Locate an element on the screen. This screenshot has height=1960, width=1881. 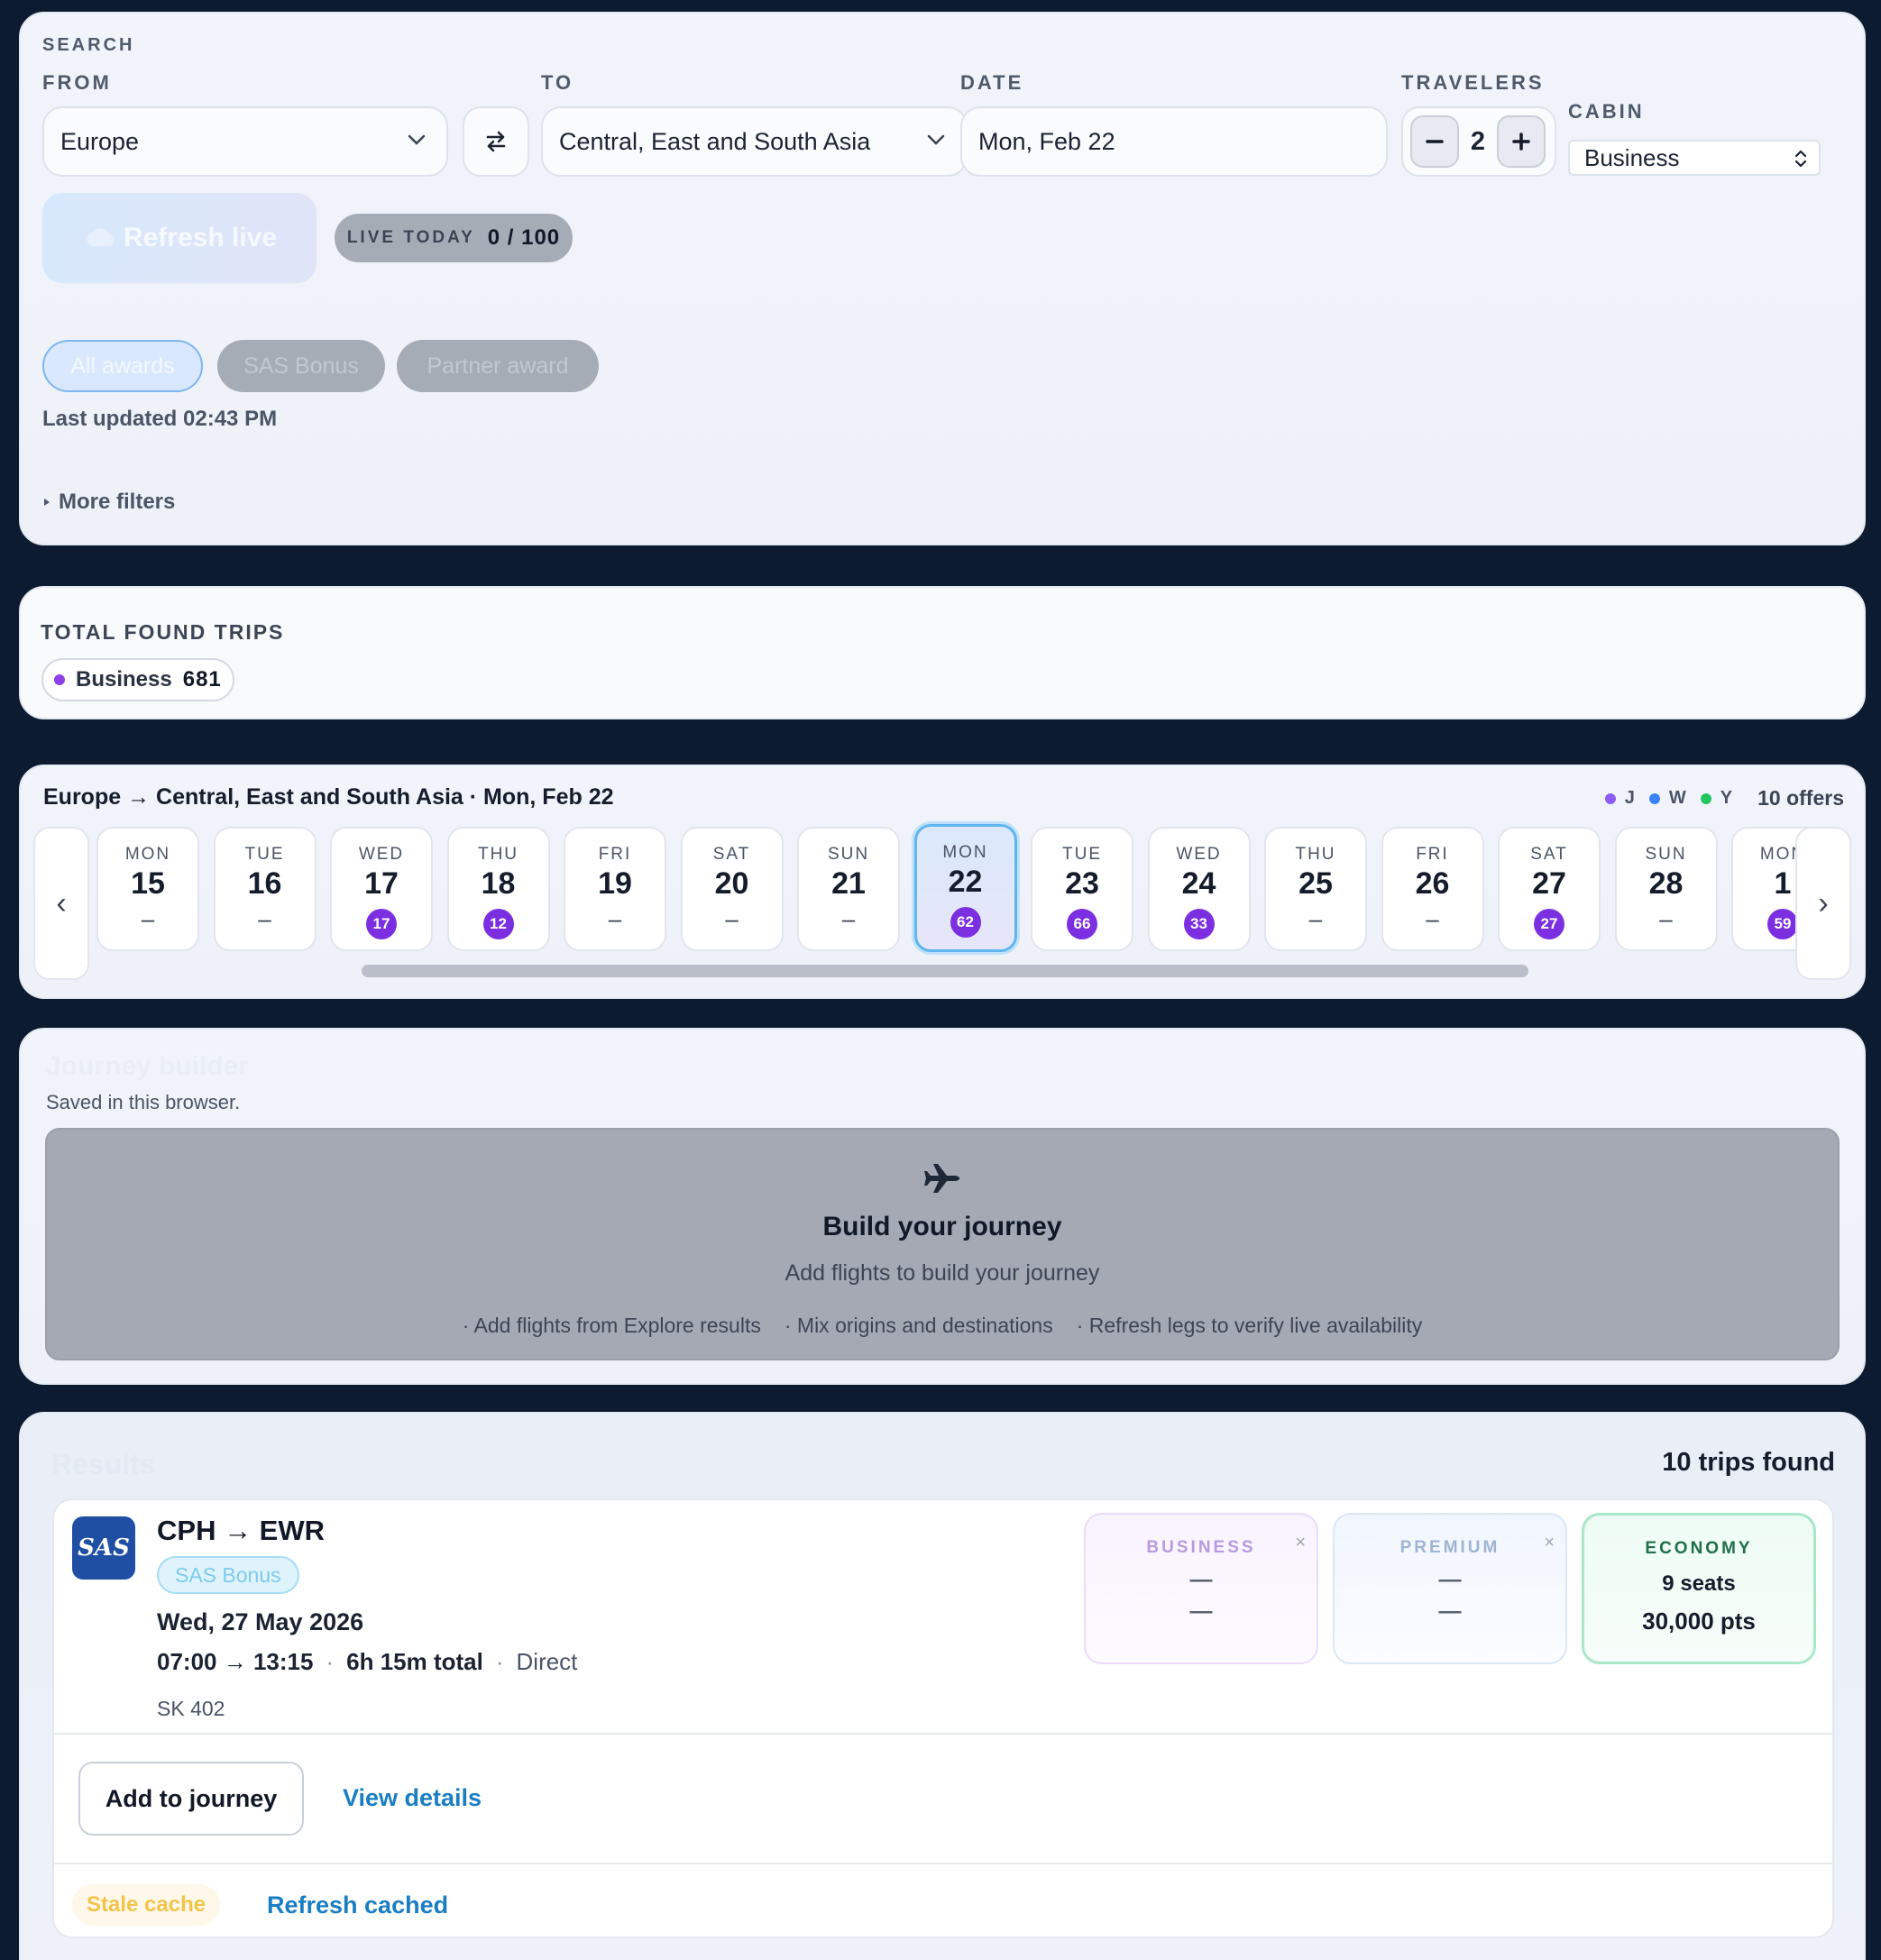
calendar-day-20: SAT 20 – is located at coordinates (732, 889).